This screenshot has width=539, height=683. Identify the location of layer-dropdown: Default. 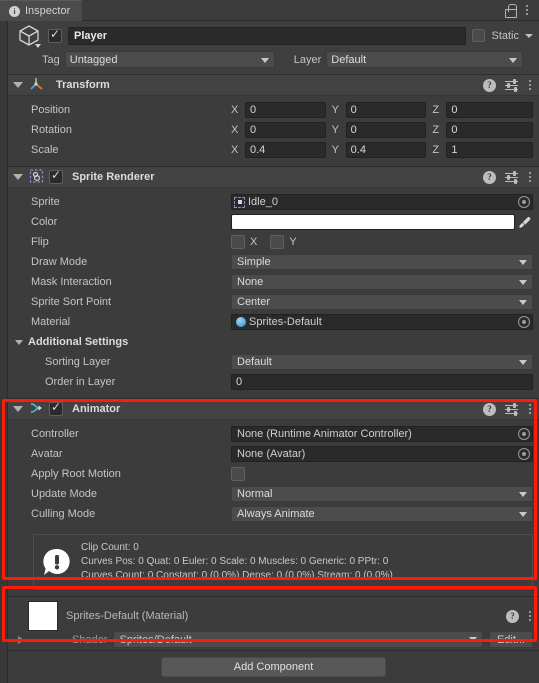
(425, 59).